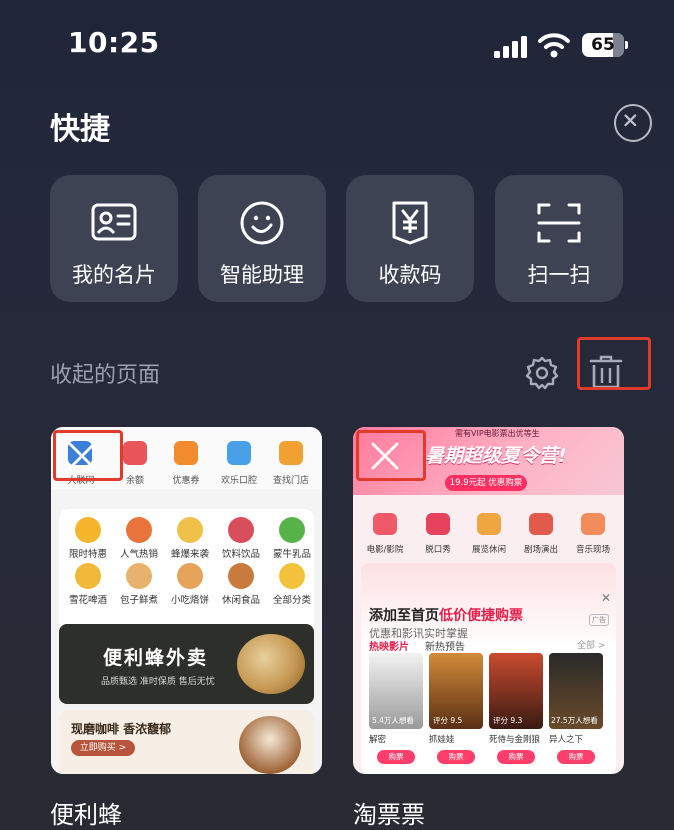  Describe the element at coordinates (508, 720) in the screenshot. I see `preview-text: 评分 9.3` at that location.